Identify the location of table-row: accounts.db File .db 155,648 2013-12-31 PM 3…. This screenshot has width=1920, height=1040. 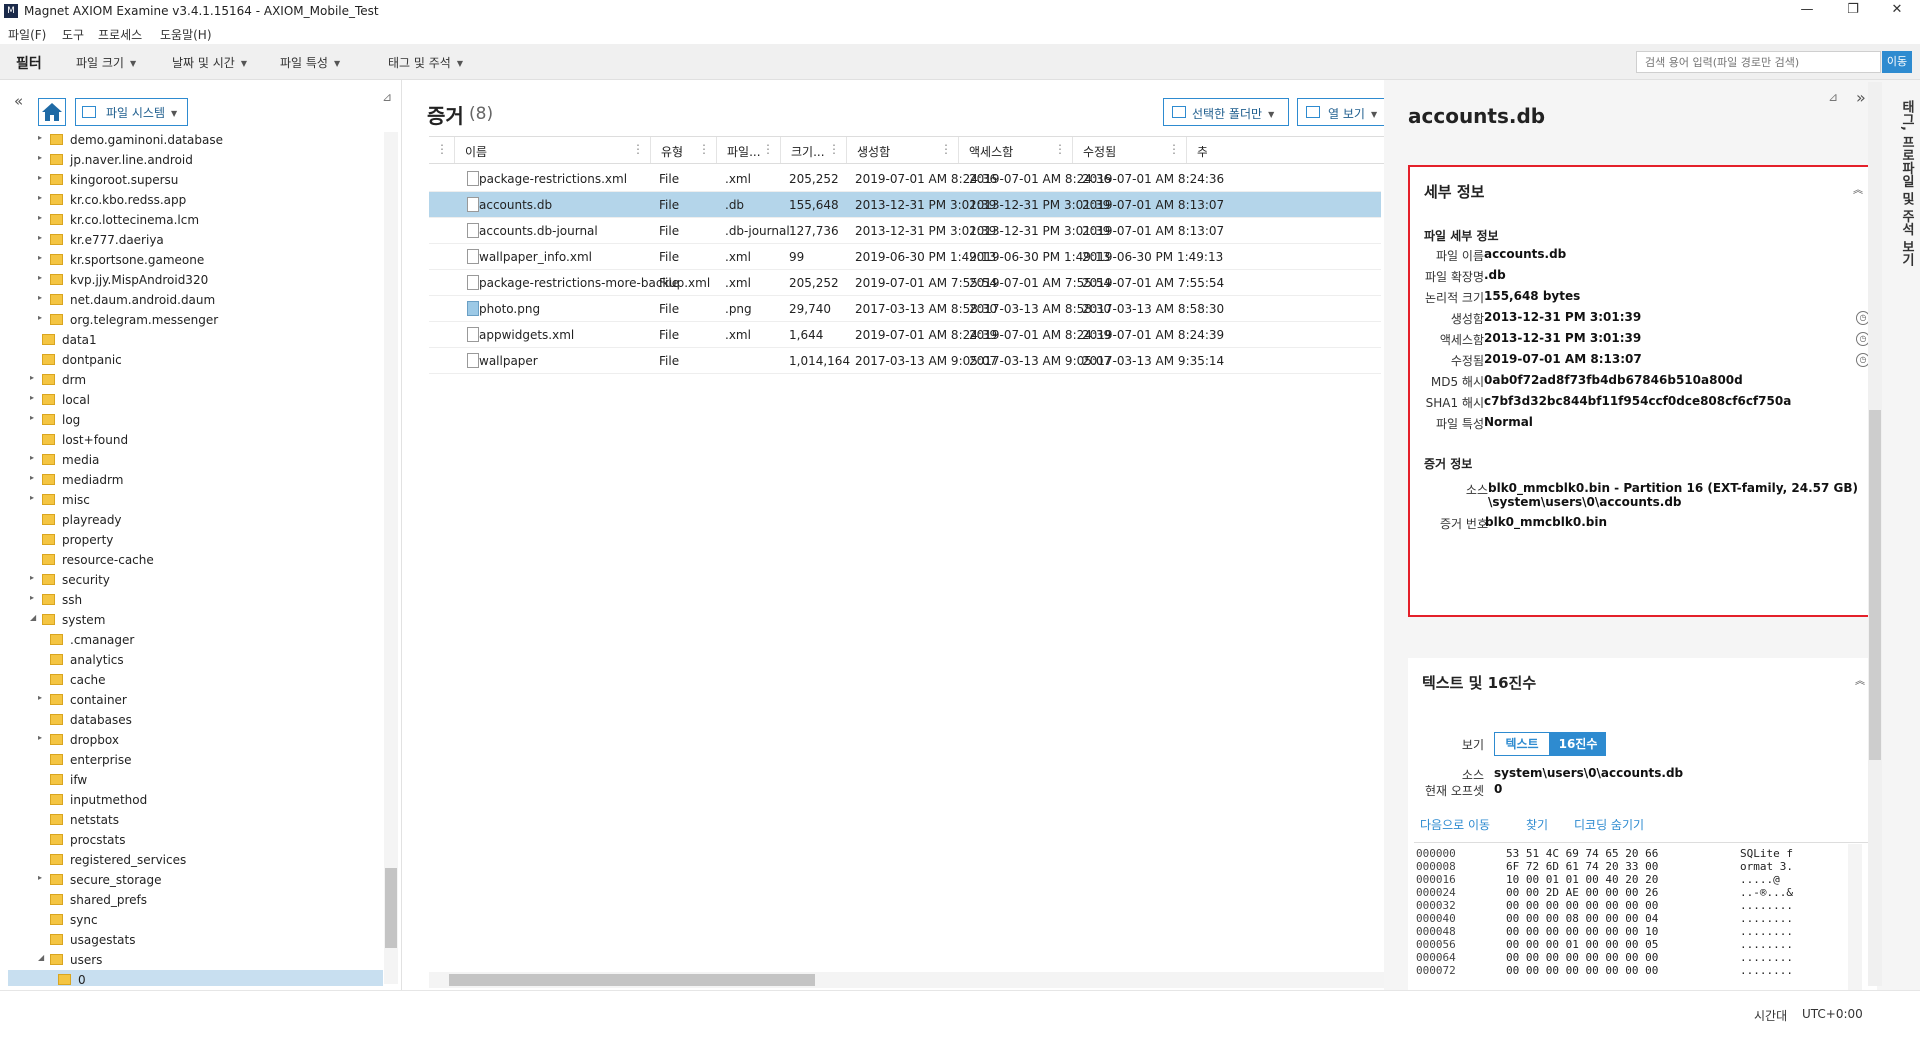
(905, 205).